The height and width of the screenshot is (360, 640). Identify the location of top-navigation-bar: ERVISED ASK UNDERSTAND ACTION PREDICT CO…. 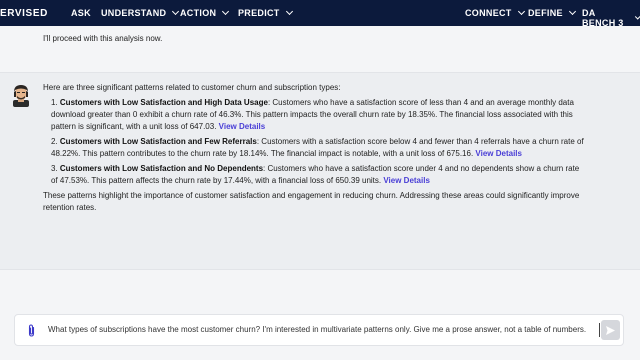
(320, 14).